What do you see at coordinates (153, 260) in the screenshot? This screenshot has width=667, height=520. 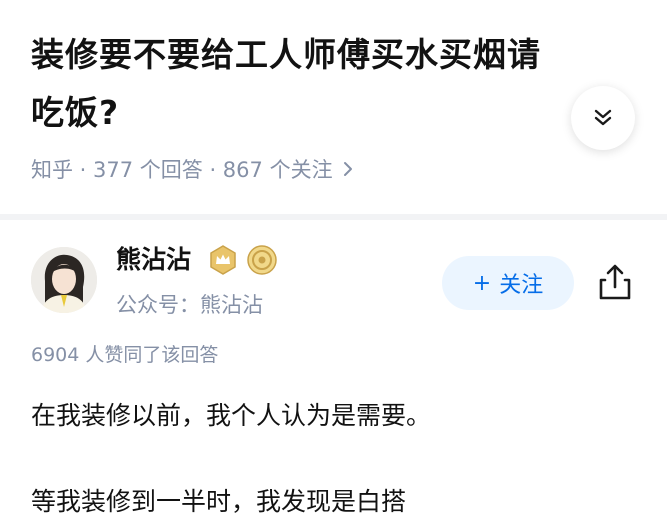 I see `author-name: 熊沾沾` at bounding box center [153, 260].